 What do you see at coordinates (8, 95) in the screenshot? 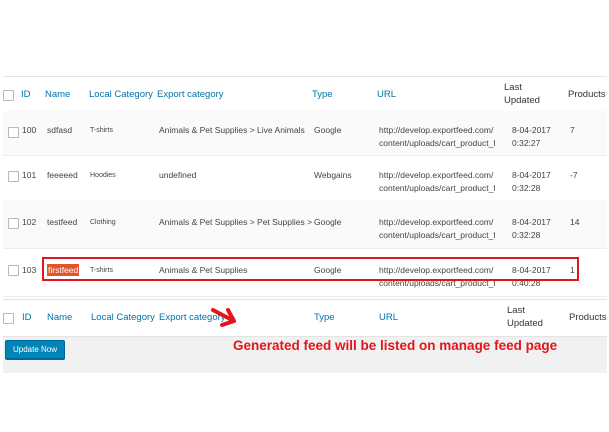
I see `select-all-checkbox` at bounding box center [8, 95].